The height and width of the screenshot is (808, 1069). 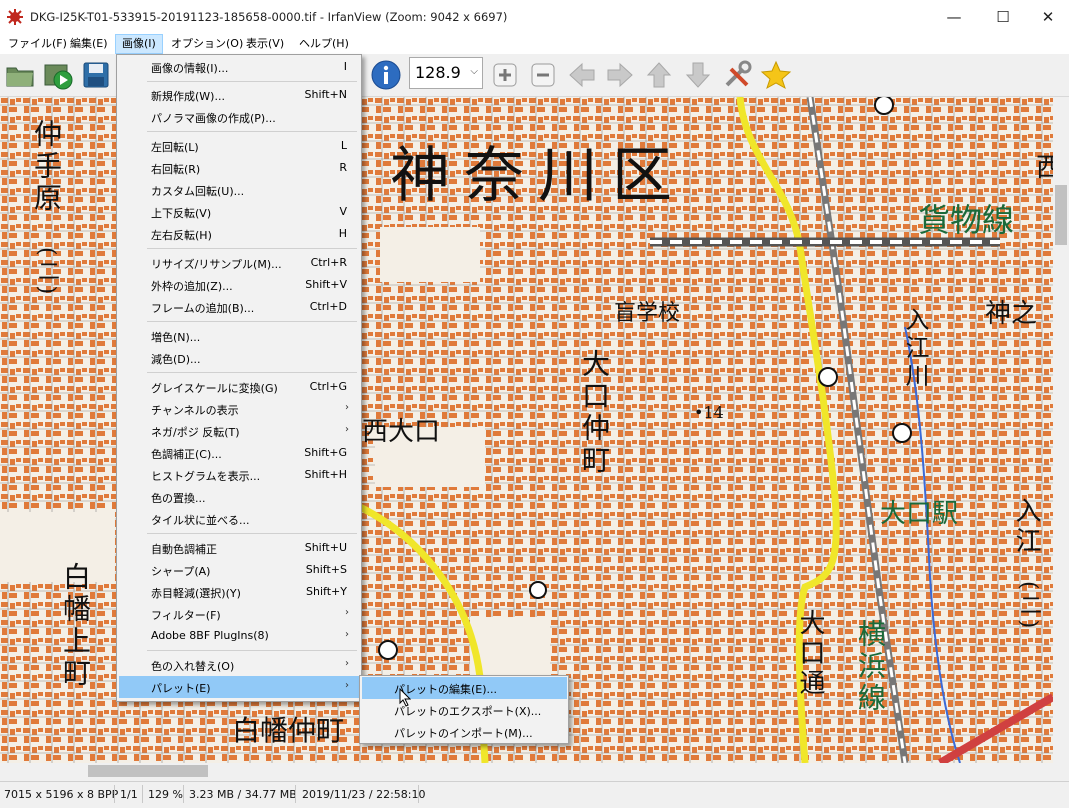 I want to click on horizontal-scroll-thumb, so click(x=148, y=771).